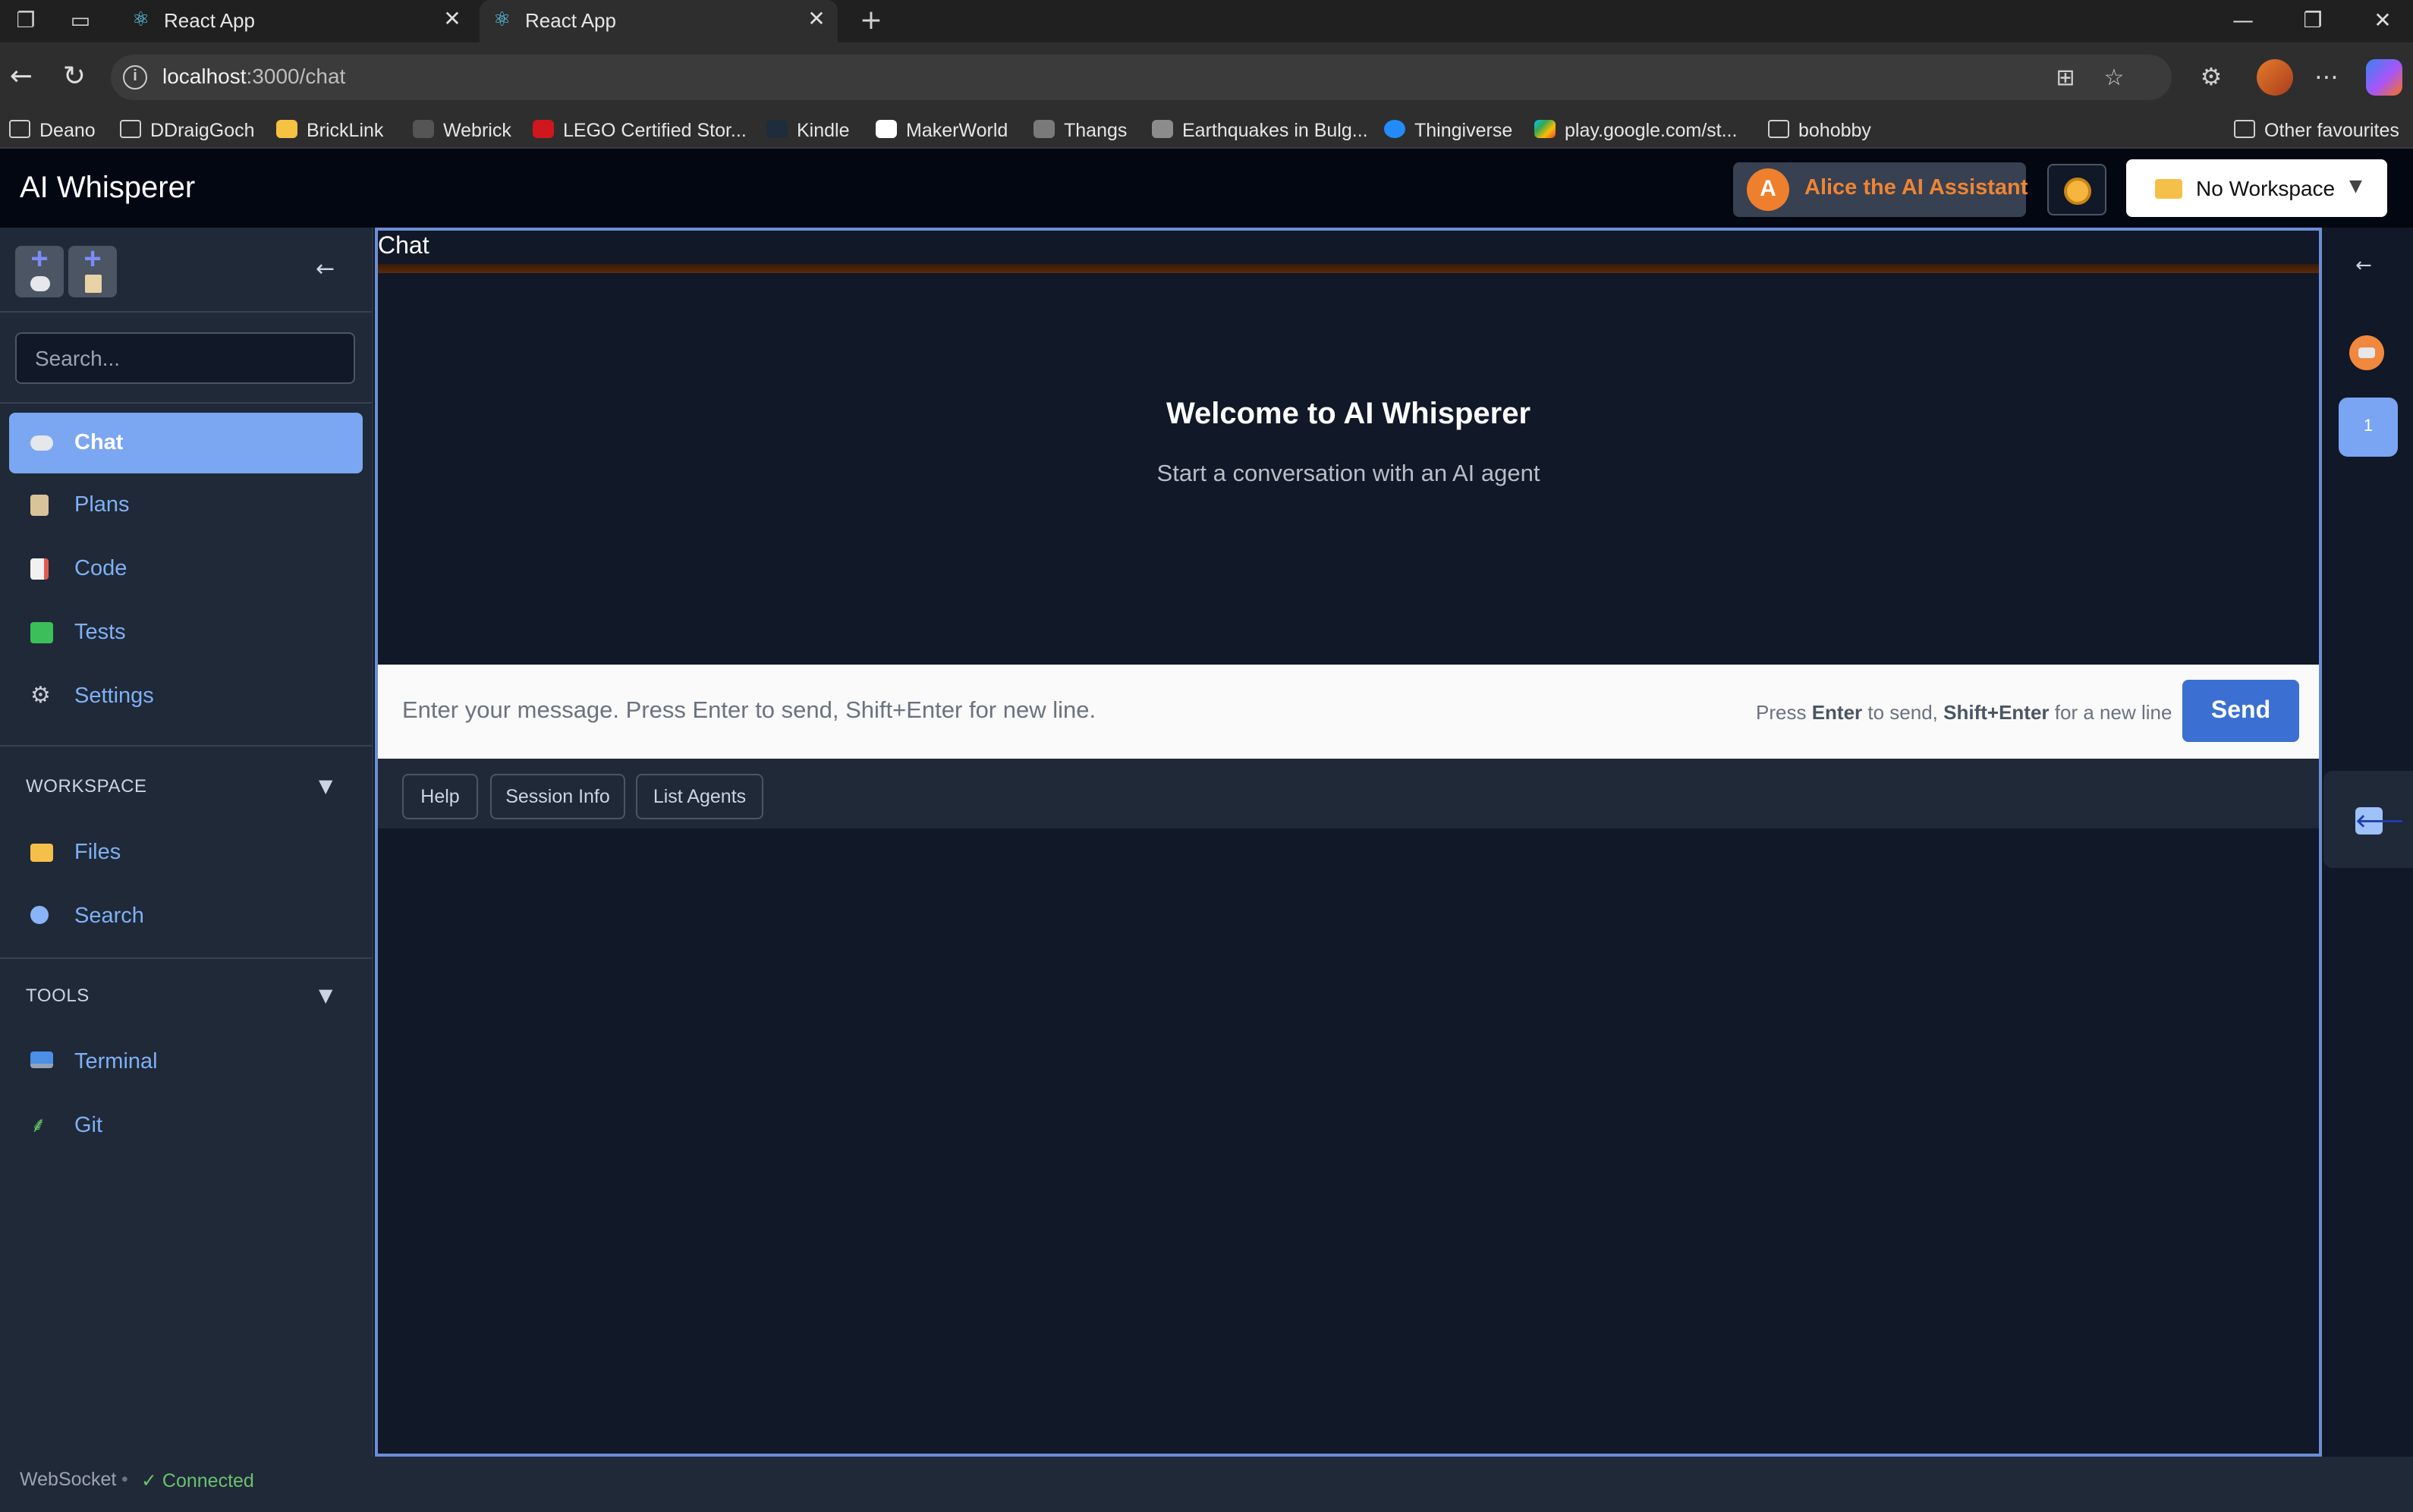 The width and height of the screenshot is (2413, 1512). What do you see at coordinates (808, 130) in the screenshot?
I see `bookmark-link: Kindle` at bounding box center [808, 130].